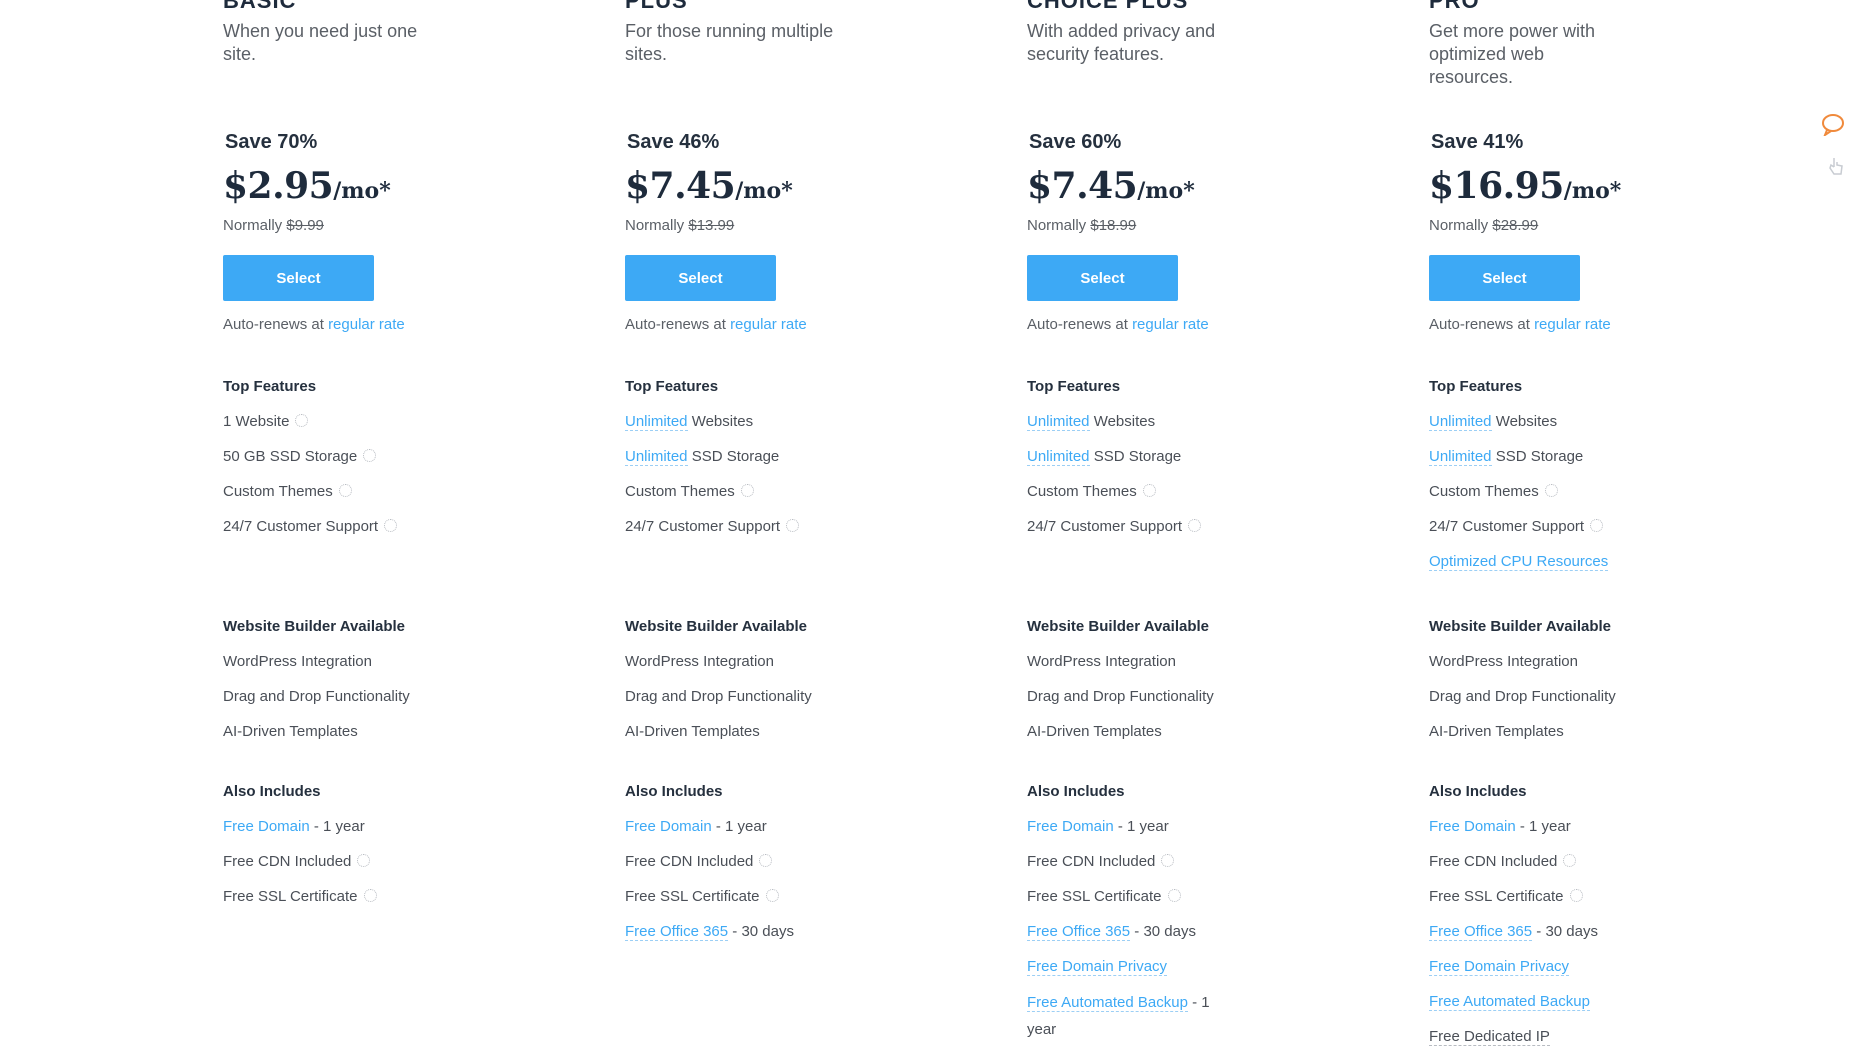  Describe the element at coordinates (1503, 661) in the screenshot. I see `feature-item: WordPress Integration` at that location.